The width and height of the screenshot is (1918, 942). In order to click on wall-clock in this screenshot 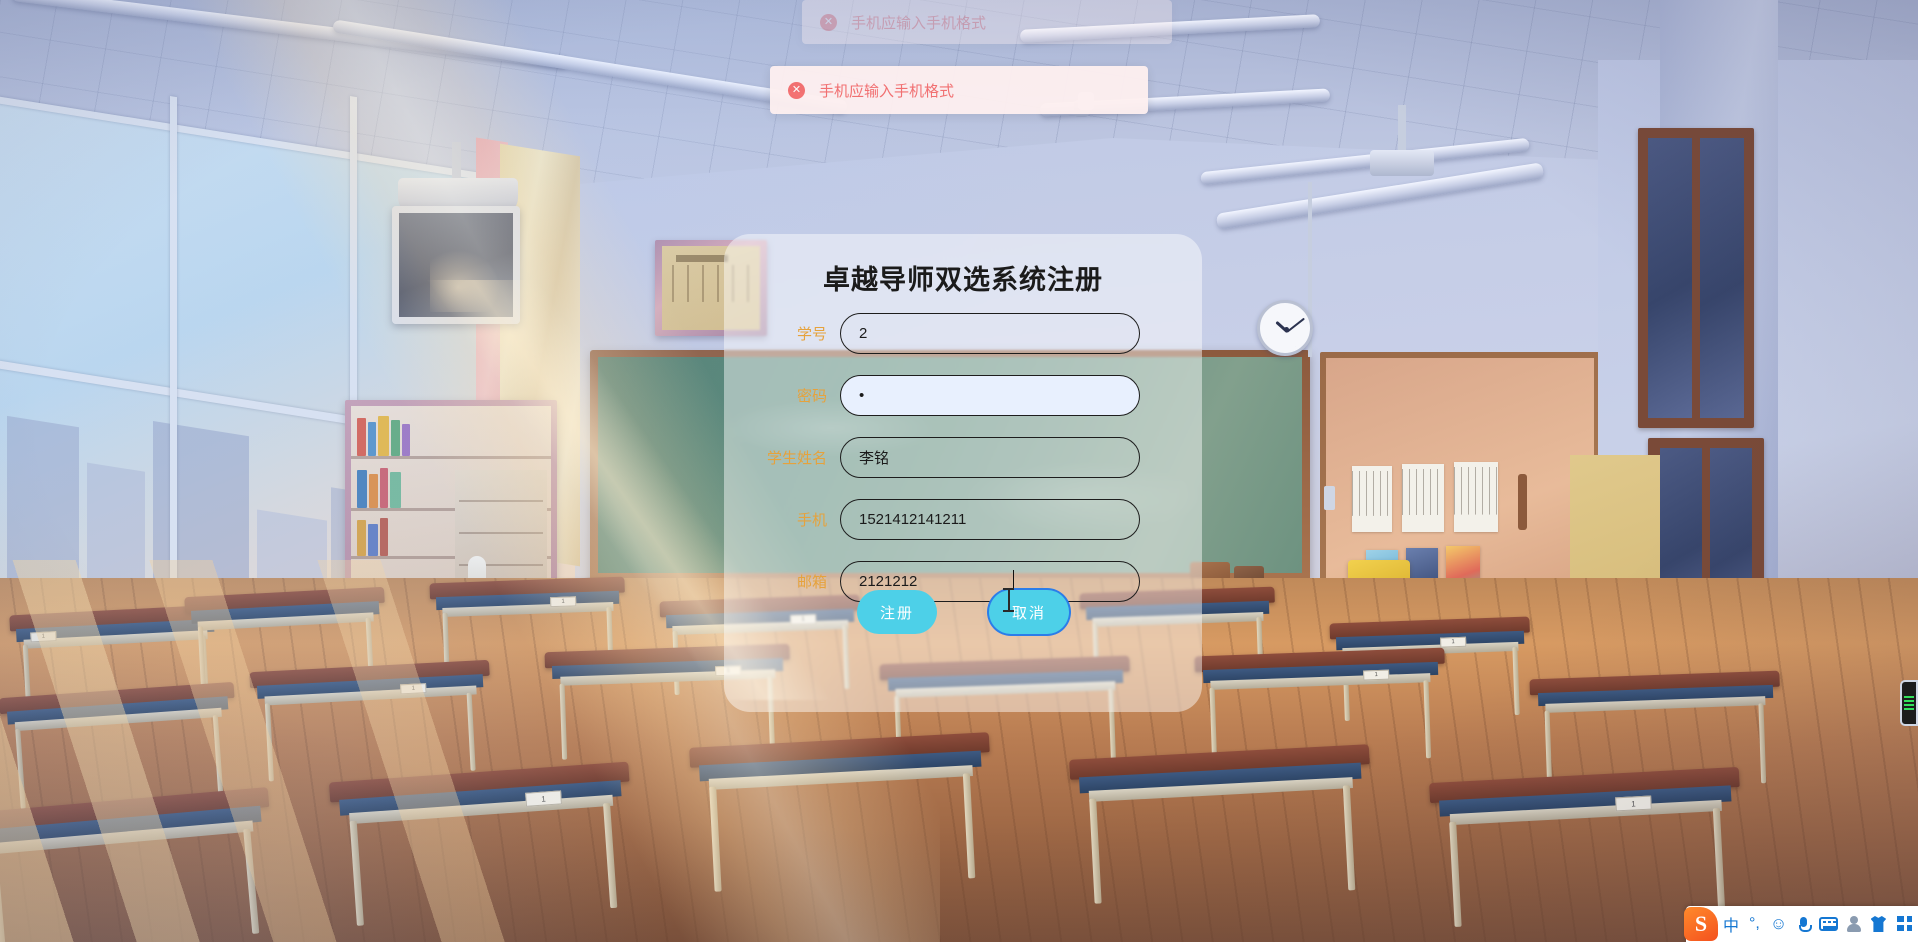, I will do `click(1285, 328)`.